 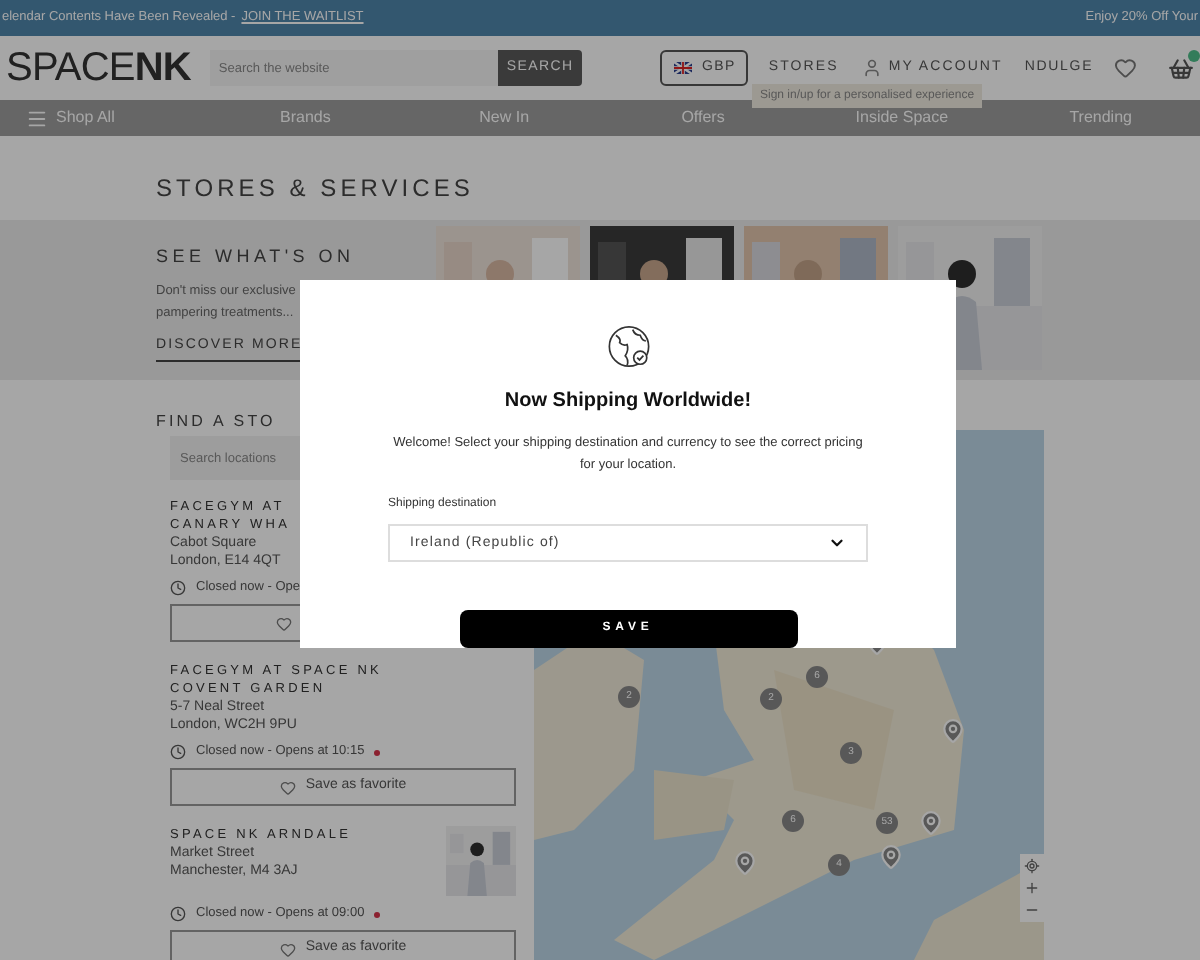 What do you see at coordinates (256, 257) in the screenshot?
I see `section-title: SEE WHAT'S ON` at bounding box center [256, 257].